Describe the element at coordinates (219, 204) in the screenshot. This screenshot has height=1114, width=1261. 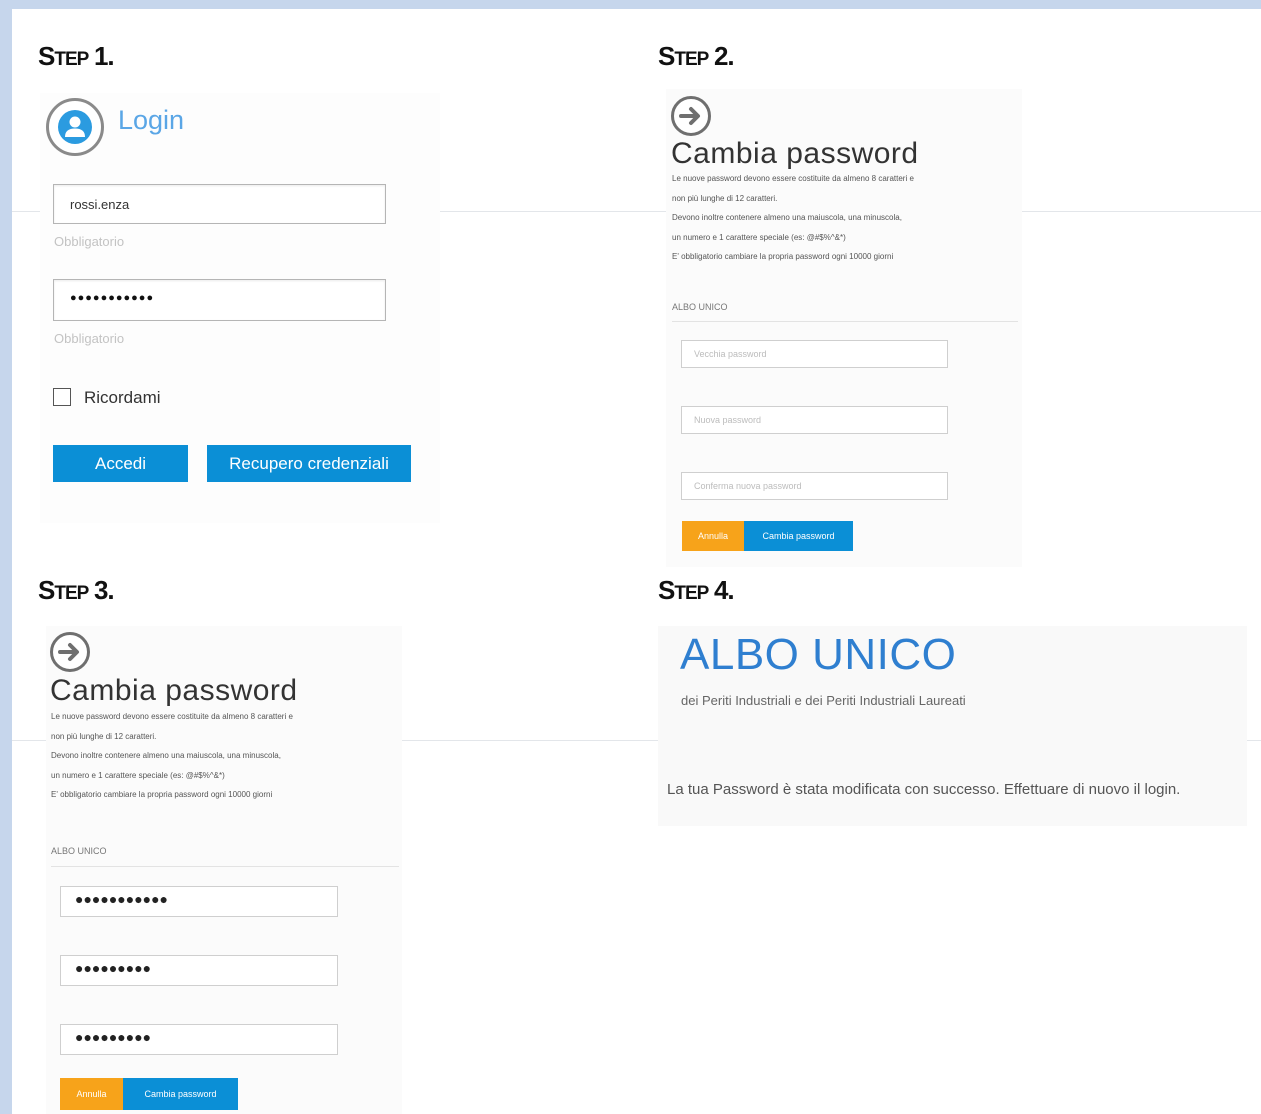
I see `username-input: rossi.enza` at that location.